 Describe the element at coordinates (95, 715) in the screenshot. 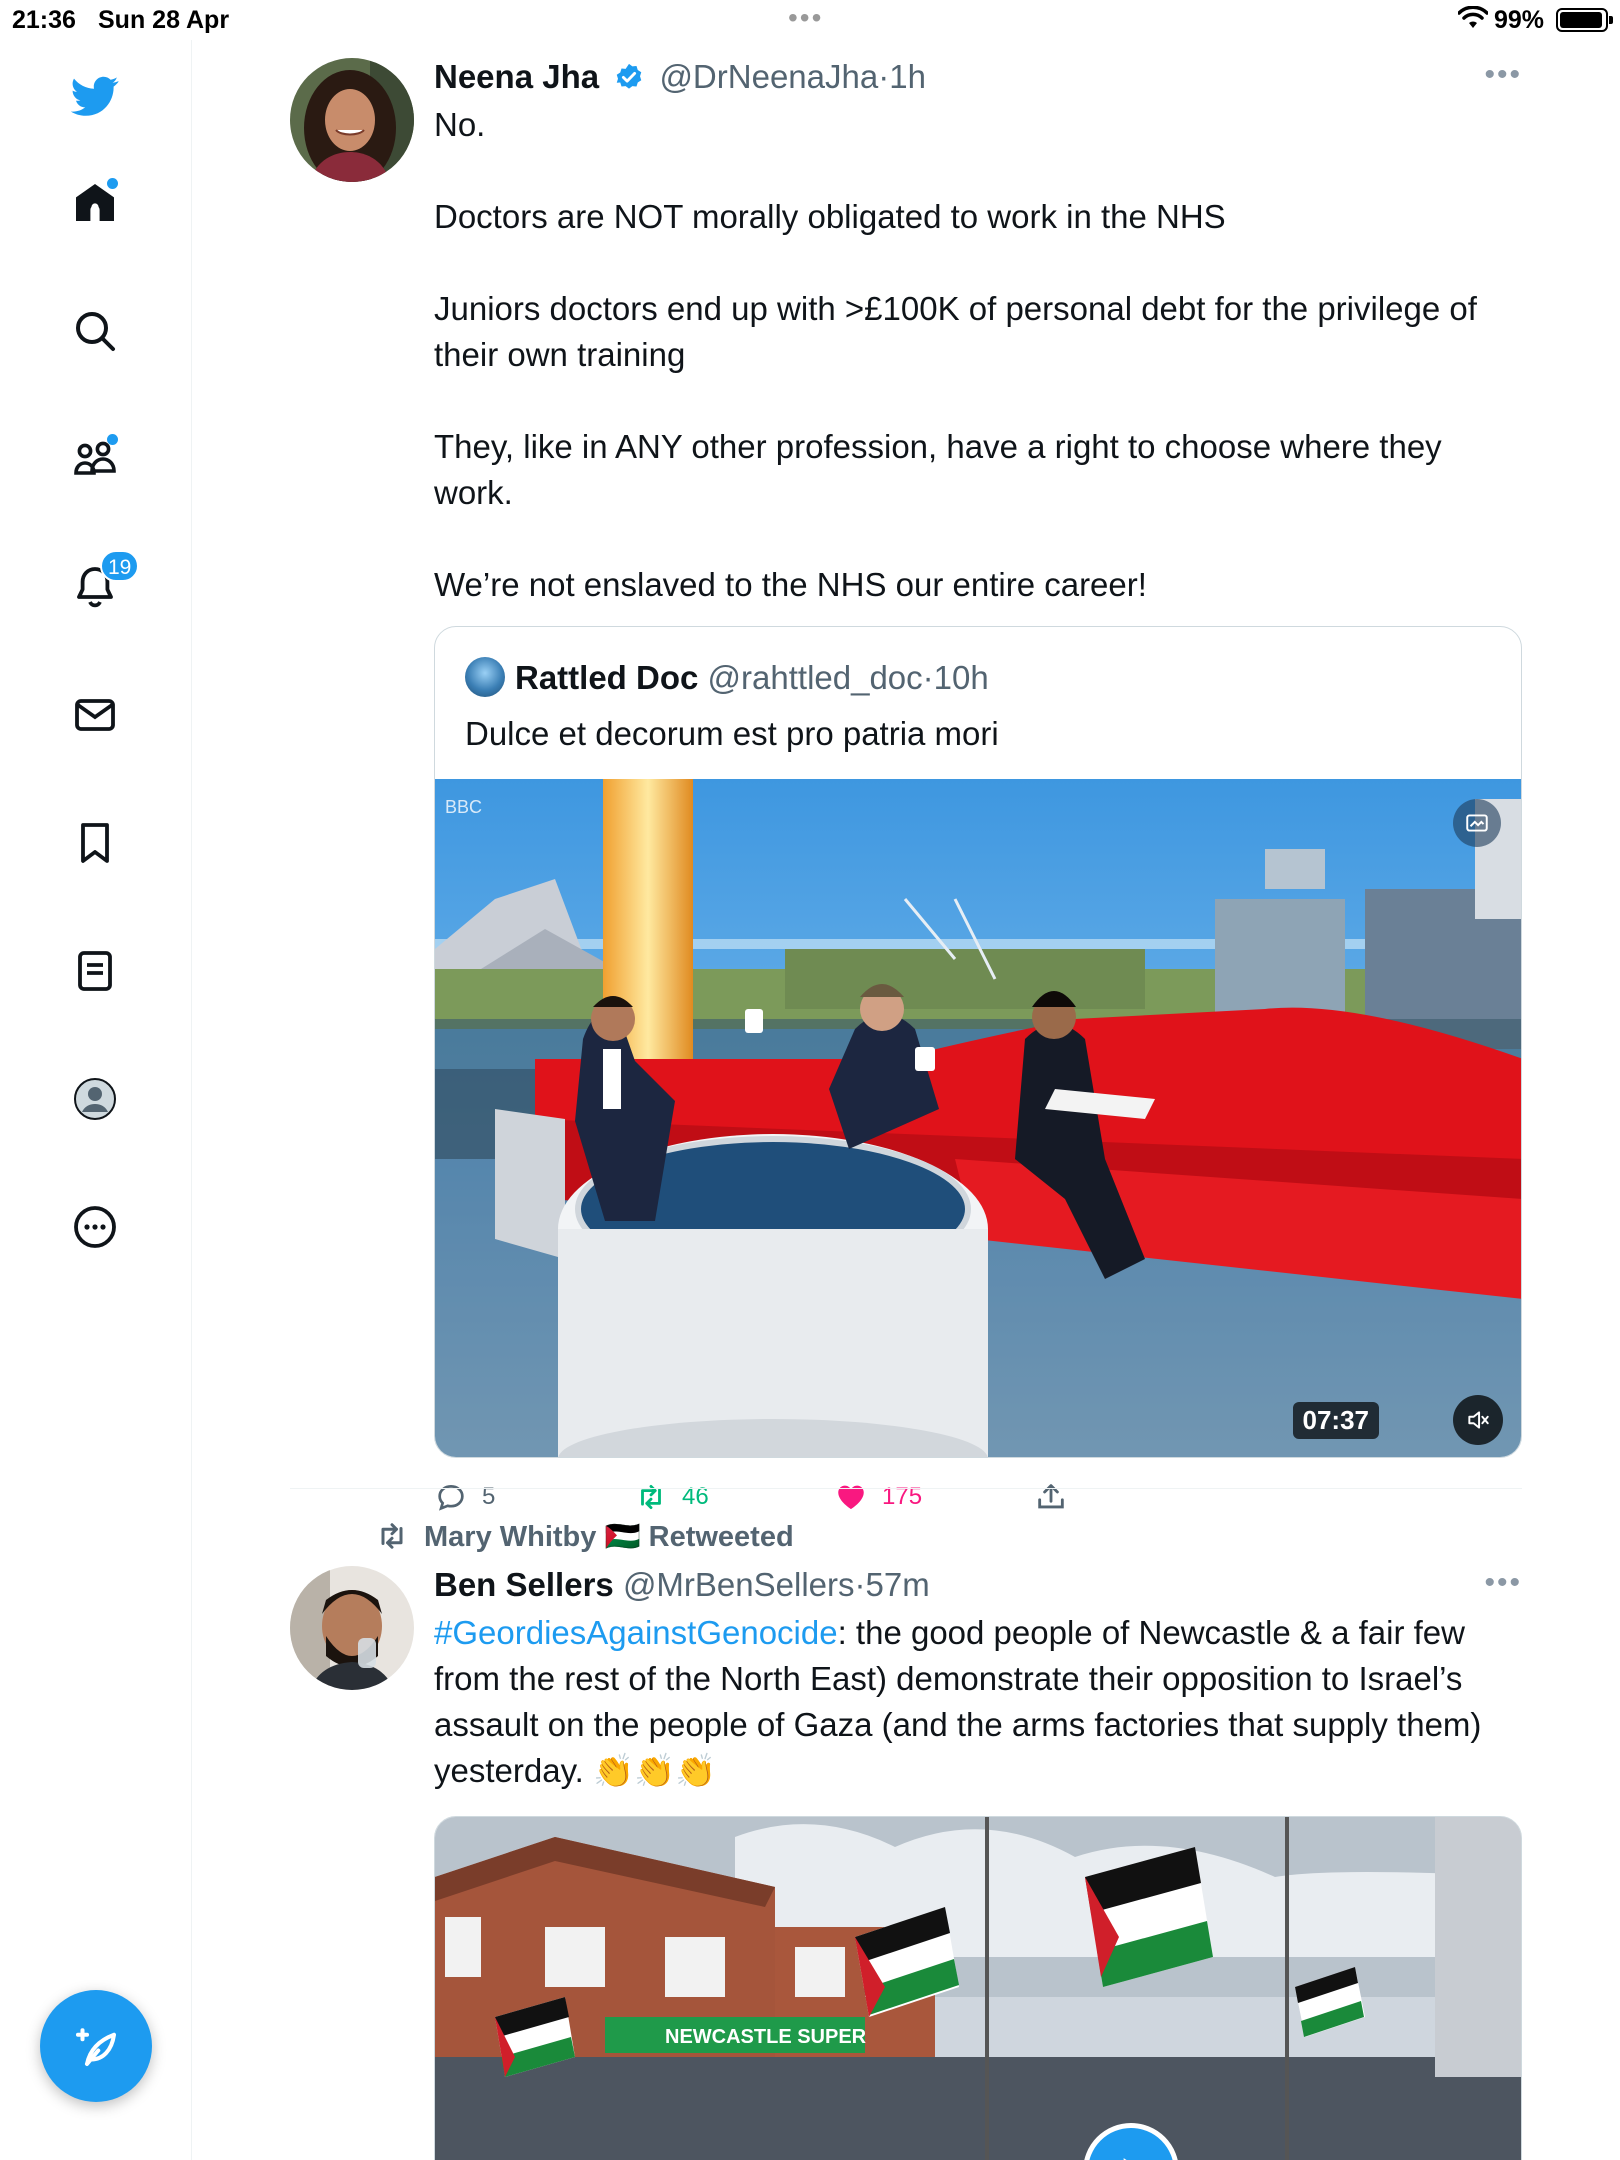

I see `mail-icon` at that location.